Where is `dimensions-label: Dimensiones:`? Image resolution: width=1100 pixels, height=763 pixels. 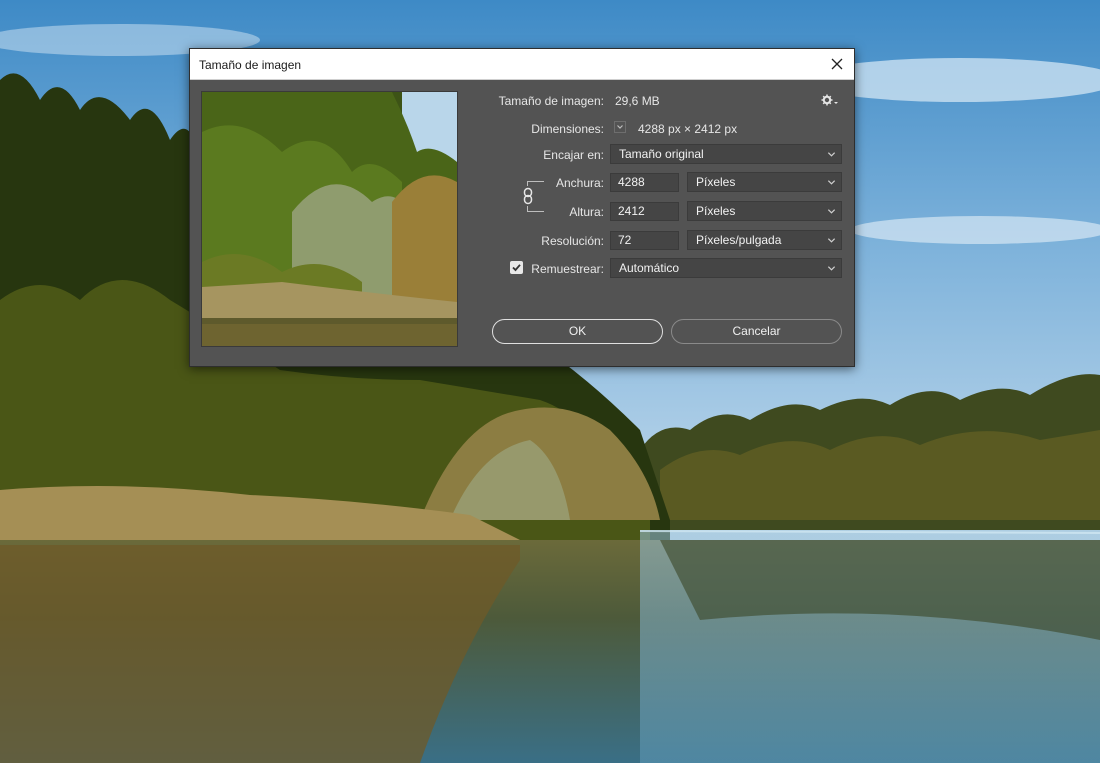
dimensions-label: Dimensiones: is located at coordinates (567, 129).